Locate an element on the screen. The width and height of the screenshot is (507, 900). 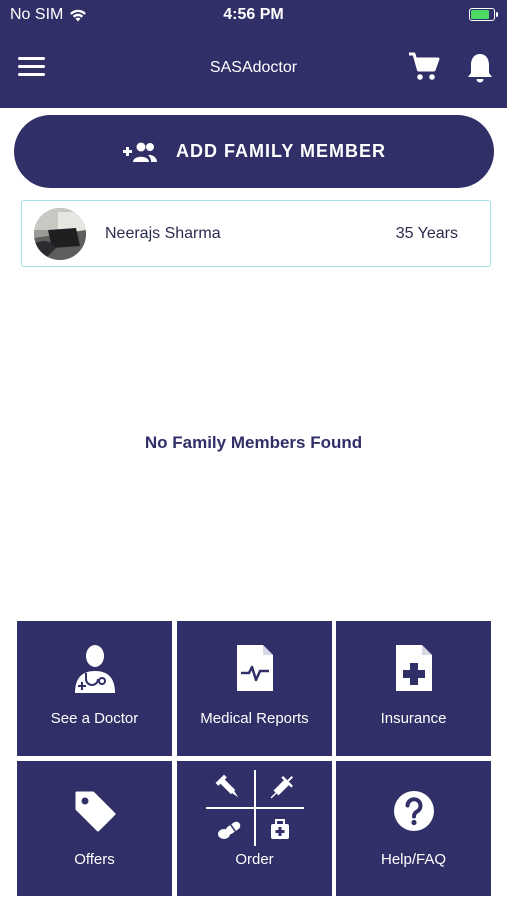
order-label: Order is located at coordinates (254, 859).